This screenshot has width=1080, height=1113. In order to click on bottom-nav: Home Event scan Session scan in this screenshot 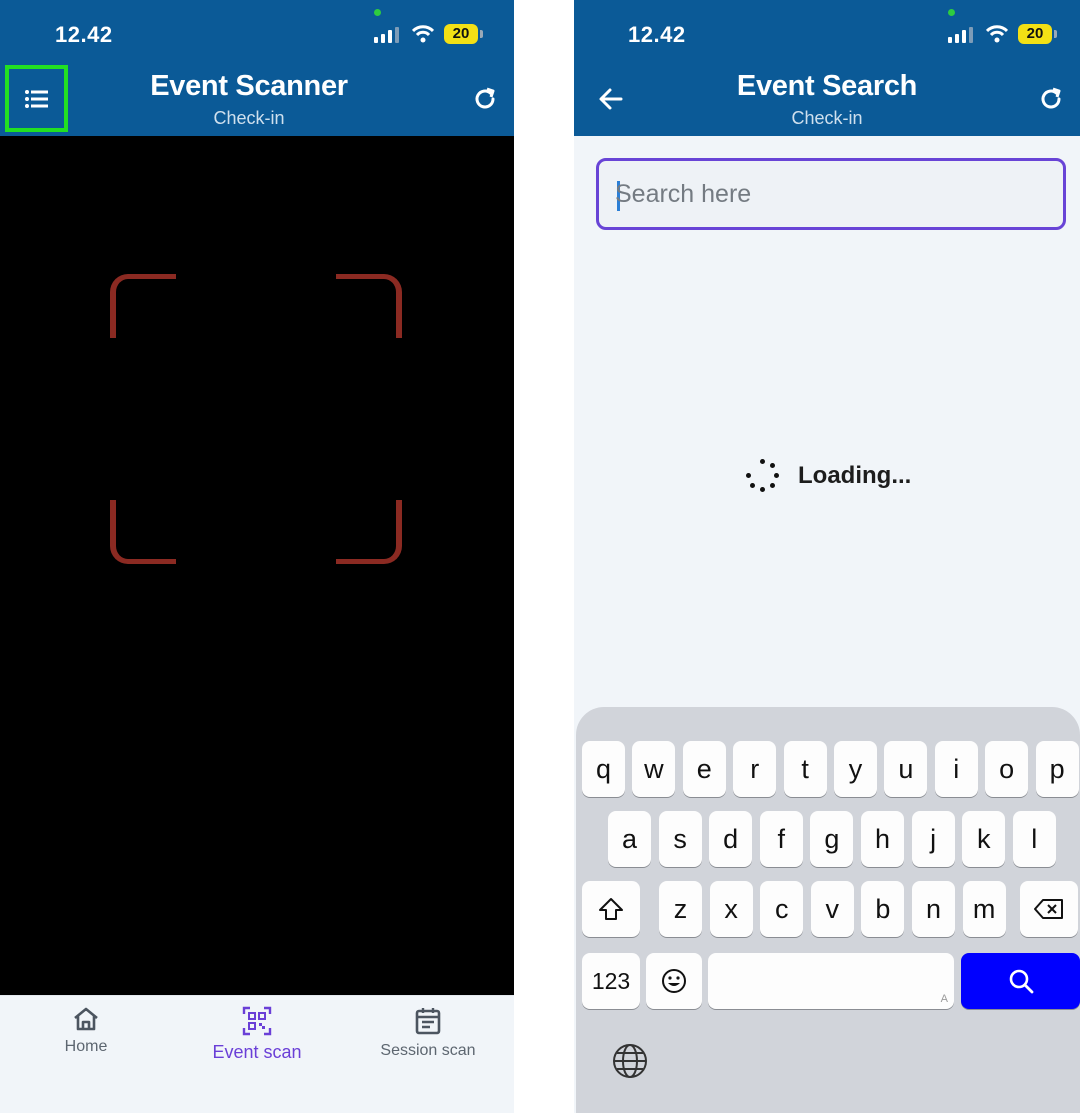, I will do `click(257, 1054)`.